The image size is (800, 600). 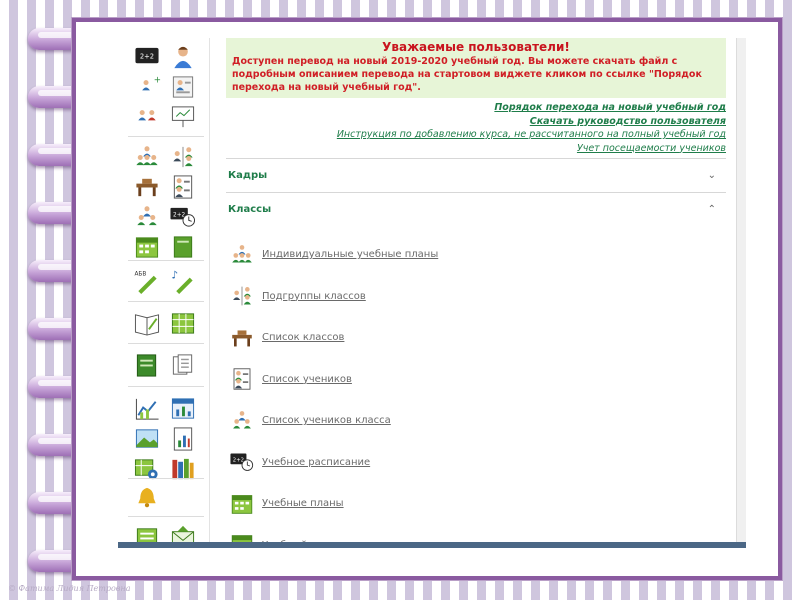 I want to click on section-staff-title: Кадры, so click(x=248, y=175).